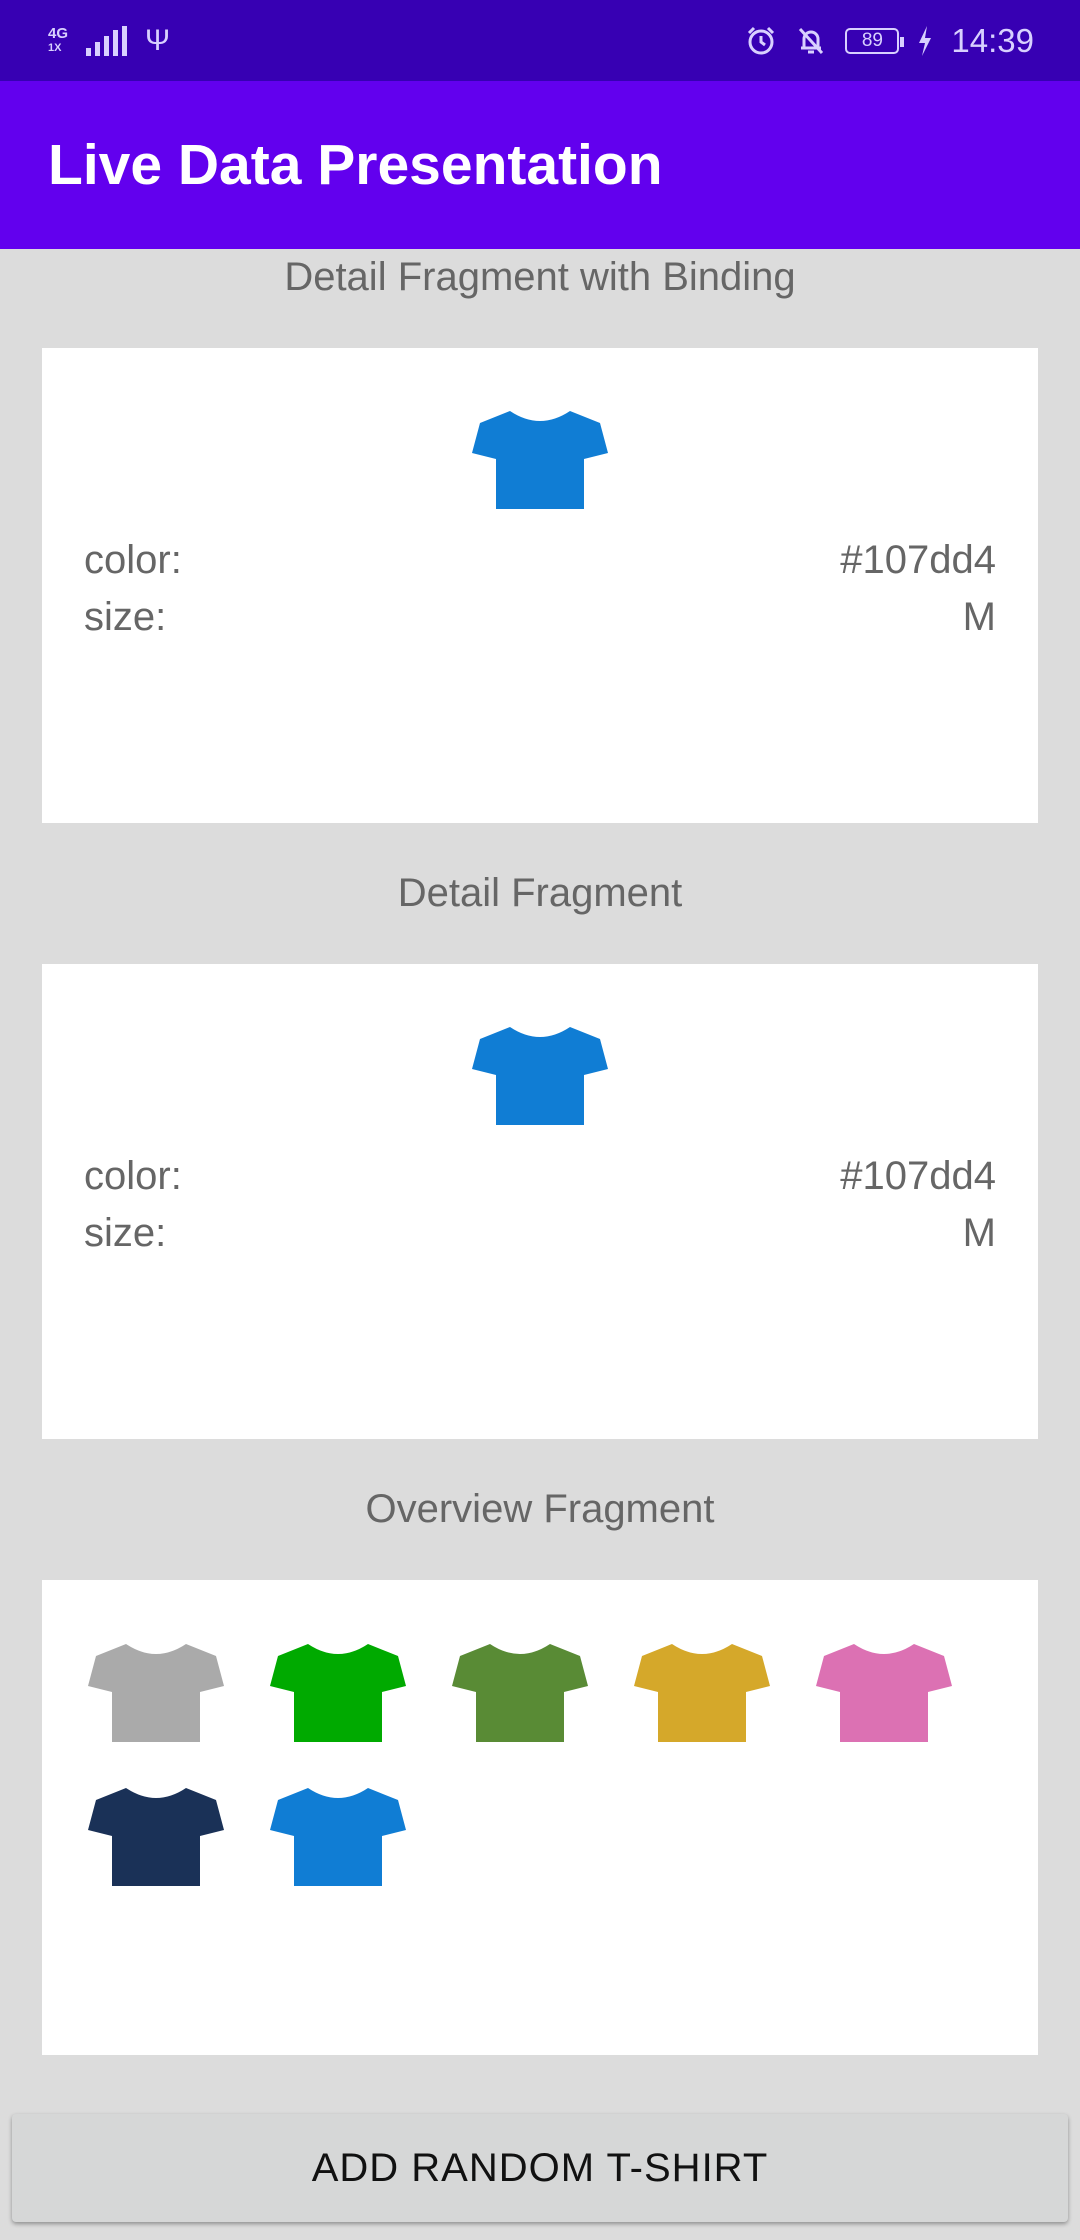  Describe the element at coordinates (158, 40) in the screenshot. I see `usb-icon: Ψ` at that location.